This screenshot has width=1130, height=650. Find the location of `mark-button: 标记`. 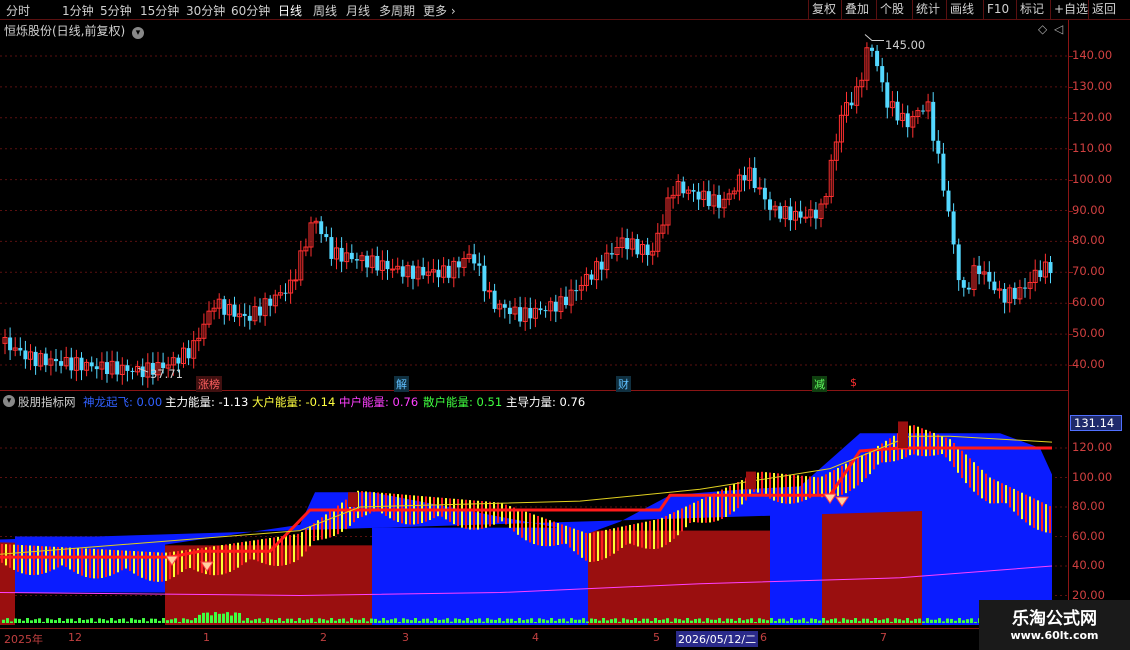

mark-button: 标记 is located at coordinates (1031, 10).